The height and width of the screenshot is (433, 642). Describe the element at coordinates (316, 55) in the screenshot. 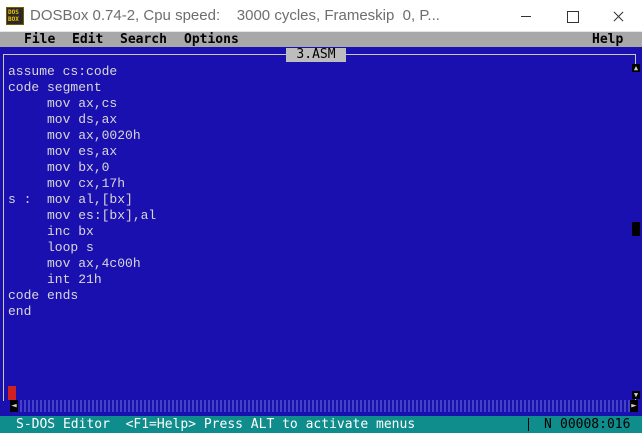

I see `file-name-tab: 3.ASM` at that location.